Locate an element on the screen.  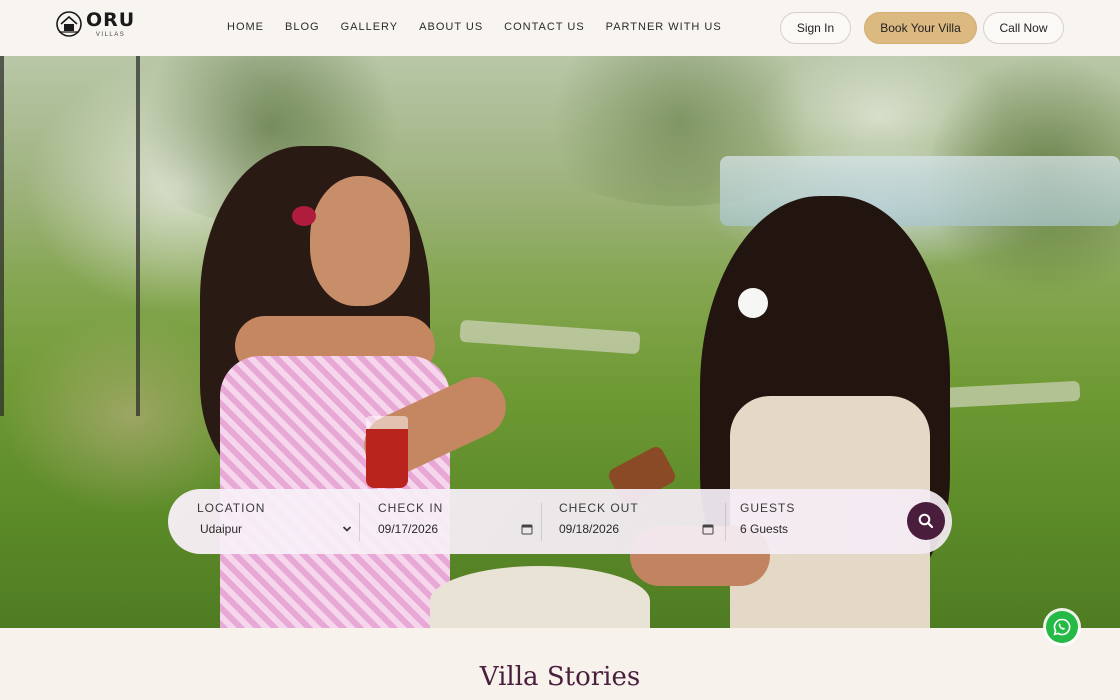
guests-input: 6 Guests is located at coordinates (764, 529).